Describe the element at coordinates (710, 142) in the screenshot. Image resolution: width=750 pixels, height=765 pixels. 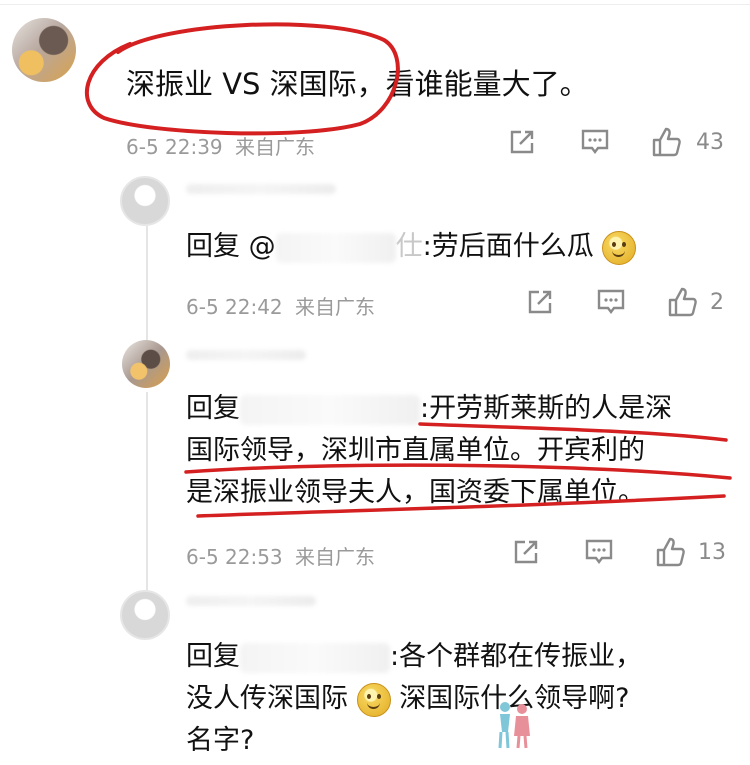
I see `like-count: 43` at that location.